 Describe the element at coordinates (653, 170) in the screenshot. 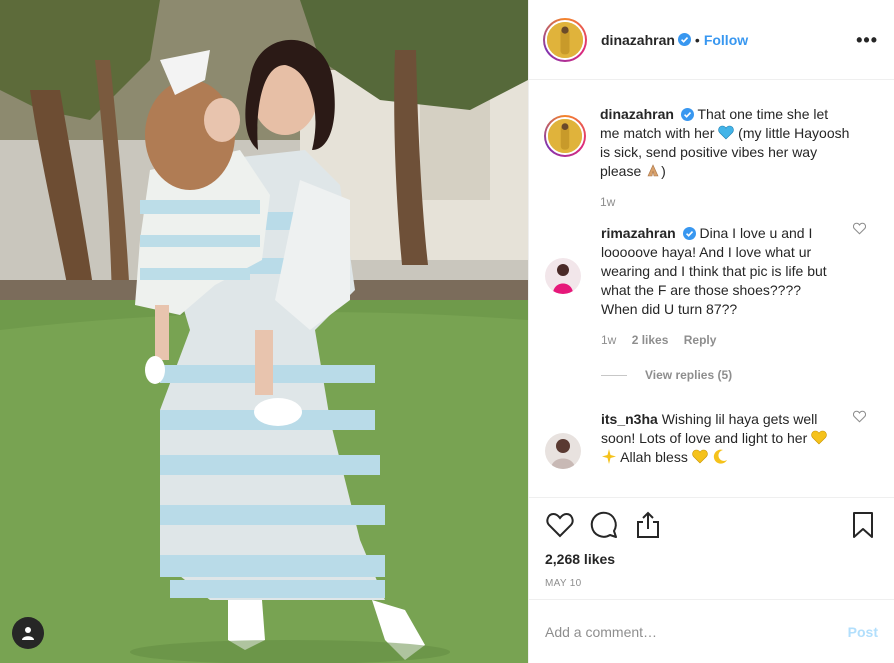

I see `folded-hands-emoji` at that location.